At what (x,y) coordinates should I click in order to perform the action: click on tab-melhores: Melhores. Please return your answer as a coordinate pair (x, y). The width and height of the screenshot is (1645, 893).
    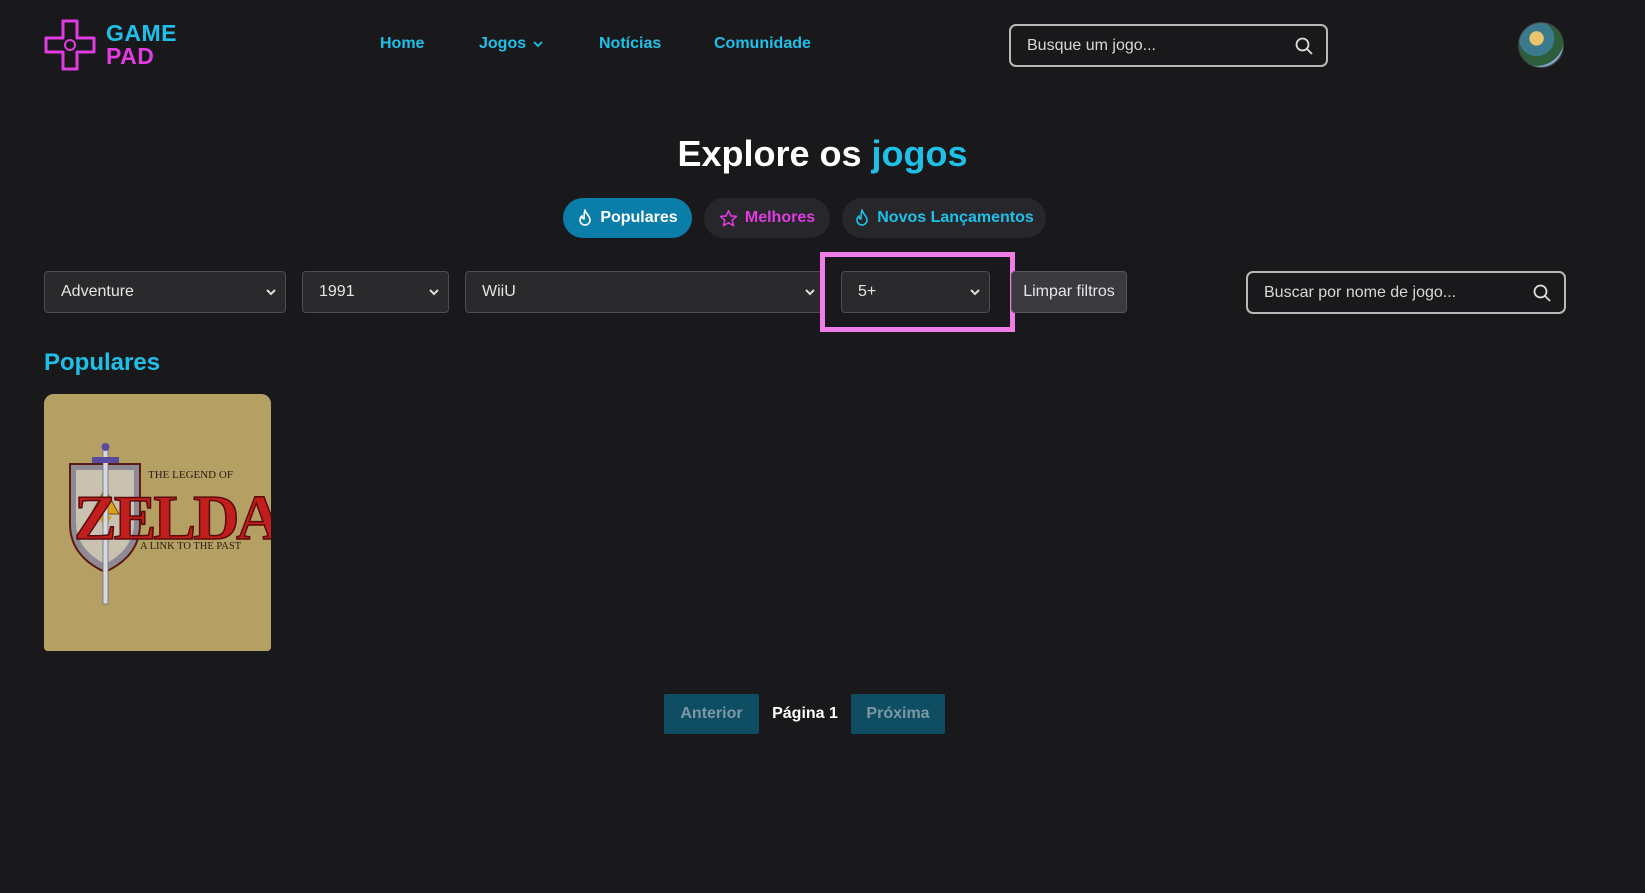
    Looking at the image, I should click on (767, 218).